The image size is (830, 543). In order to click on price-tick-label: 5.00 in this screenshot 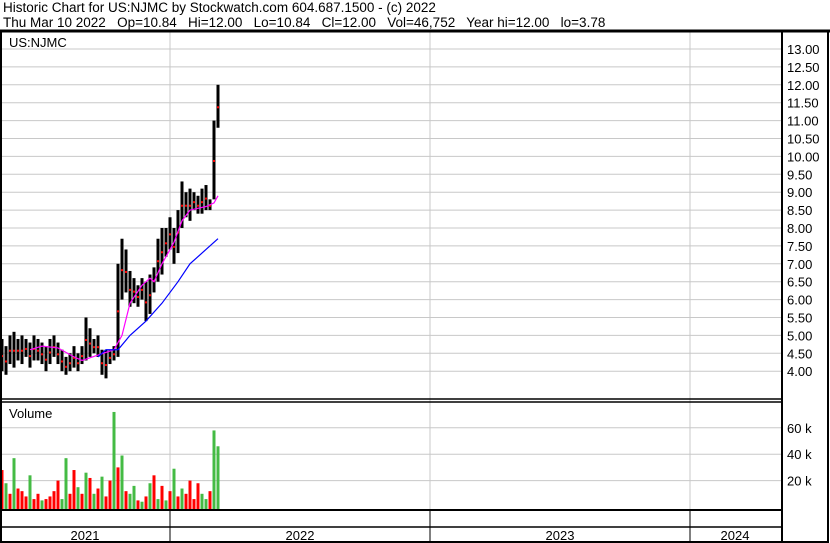, I will do `click(799, 335)`.